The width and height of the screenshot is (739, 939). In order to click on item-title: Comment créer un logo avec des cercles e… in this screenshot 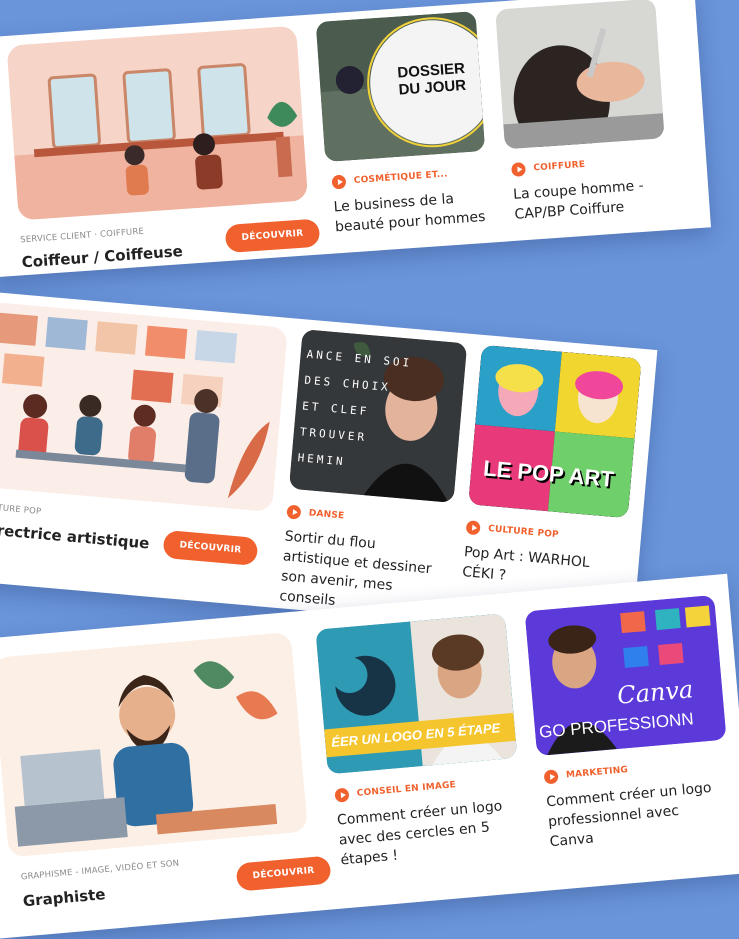, I will do `click(423, 833)`.